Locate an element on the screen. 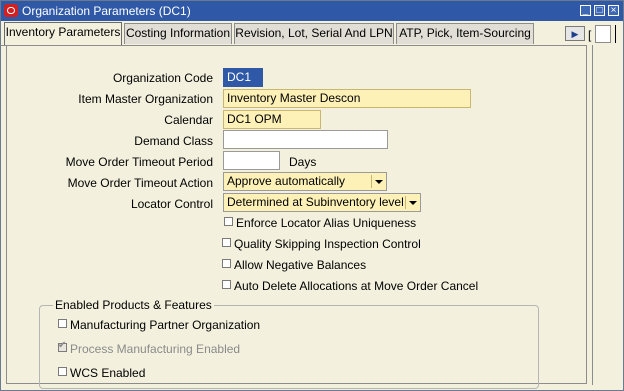  window-title: Organization Parameters (DC1) is located at coordinates (106, 11).